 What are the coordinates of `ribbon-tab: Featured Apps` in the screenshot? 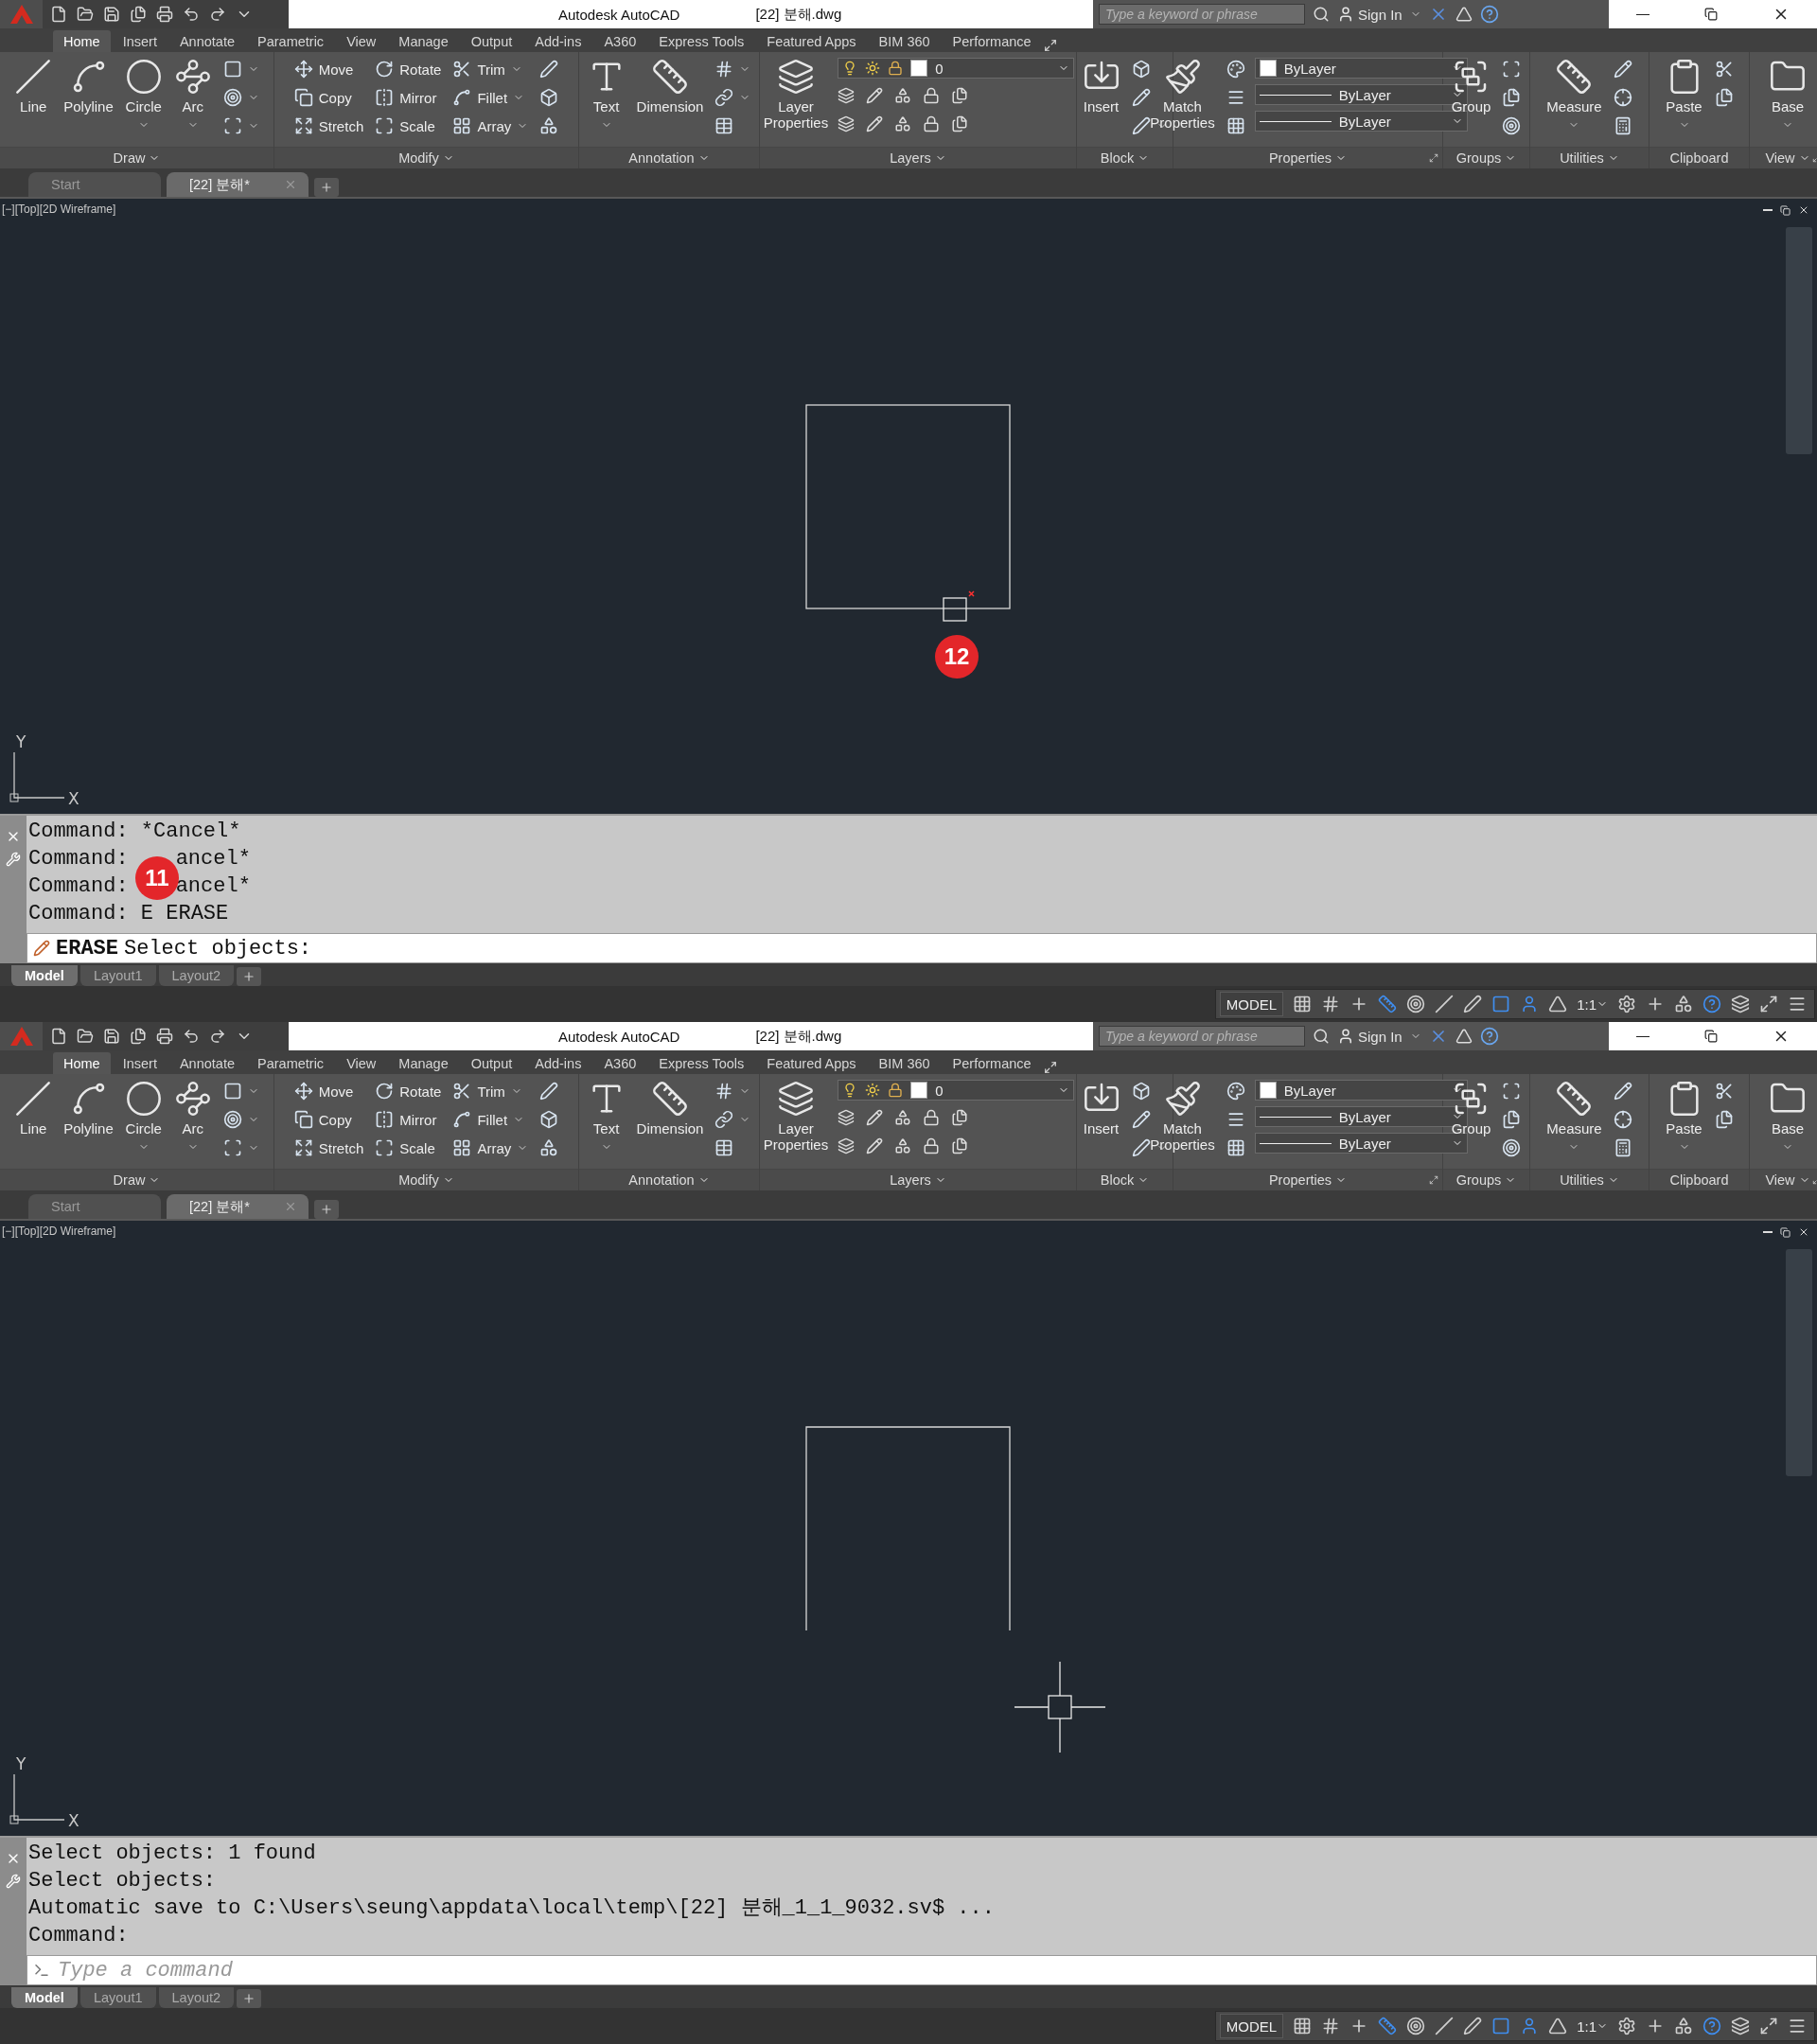 It's located at (811, 41).